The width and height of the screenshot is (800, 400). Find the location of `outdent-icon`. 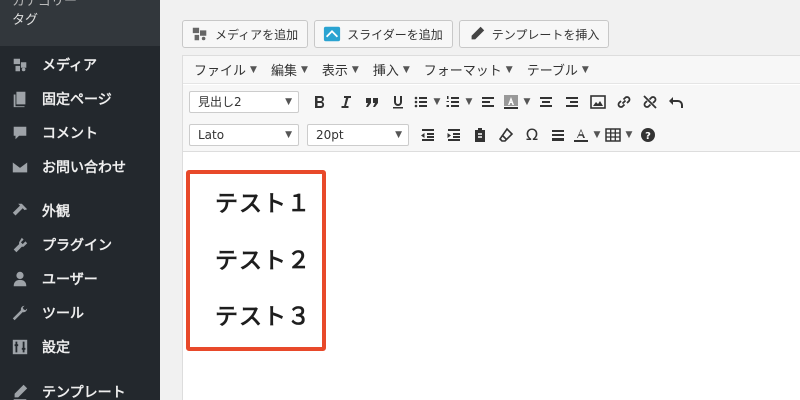

outdent-icon is located at coordinates (427, 134).